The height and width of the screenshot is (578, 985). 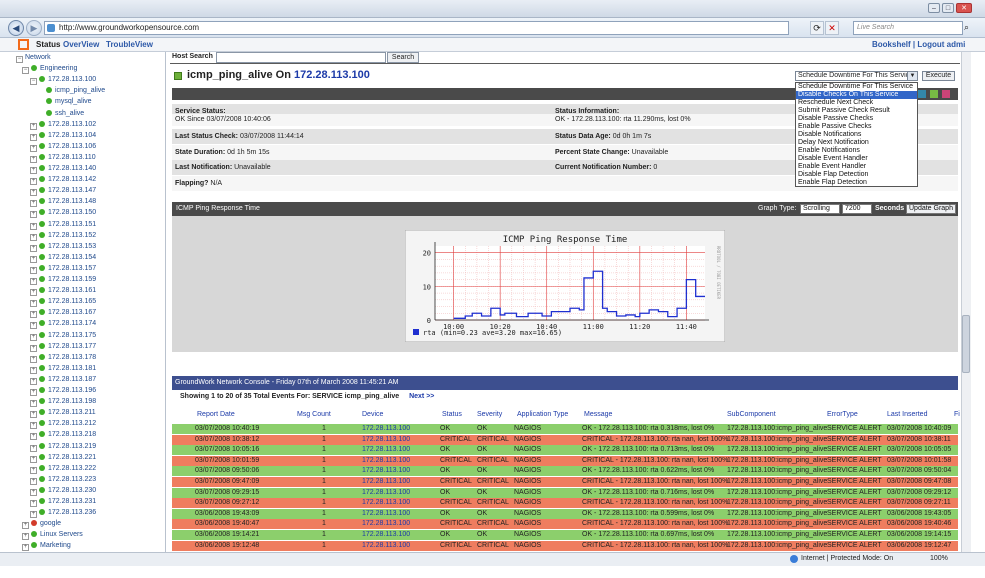 I want to click on tree-host-item: +172.28.113.161, so click(x=63, y=291).